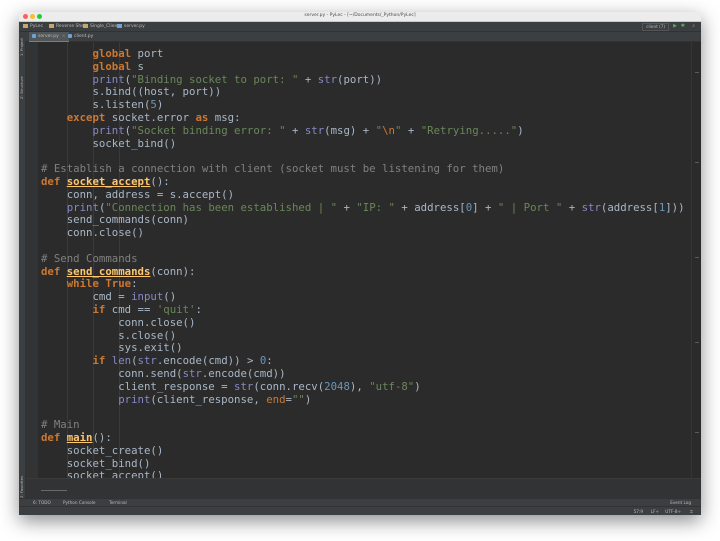 The image size is (720, 541). Describe the element at coordinates (276, 399) in the screenshot. I see `code-token: end` at that location.